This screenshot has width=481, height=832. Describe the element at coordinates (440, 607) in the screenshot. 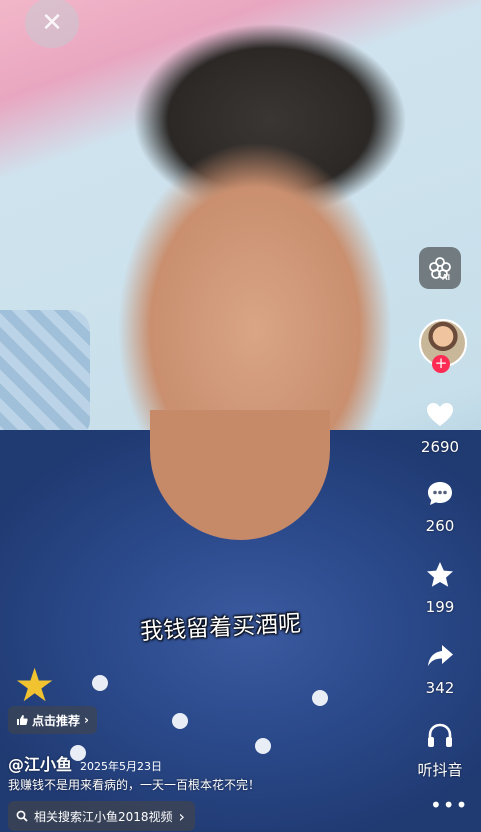

I see `favorite-count: 199` at that location.